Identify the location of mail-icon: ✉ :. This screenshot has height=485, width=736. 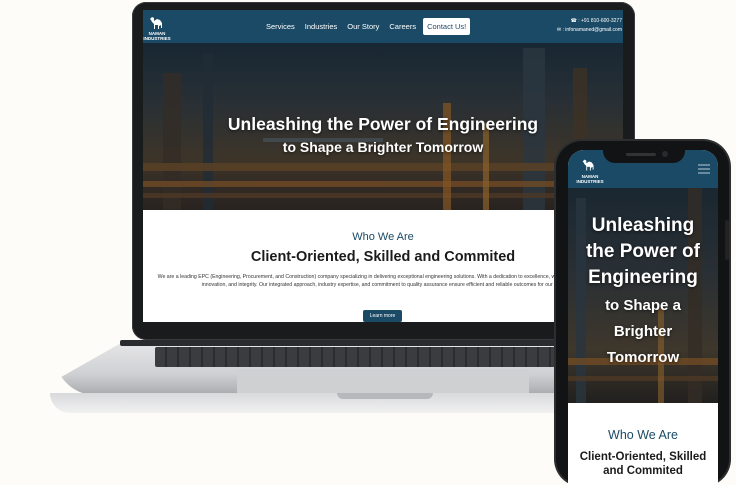
(561, 30).